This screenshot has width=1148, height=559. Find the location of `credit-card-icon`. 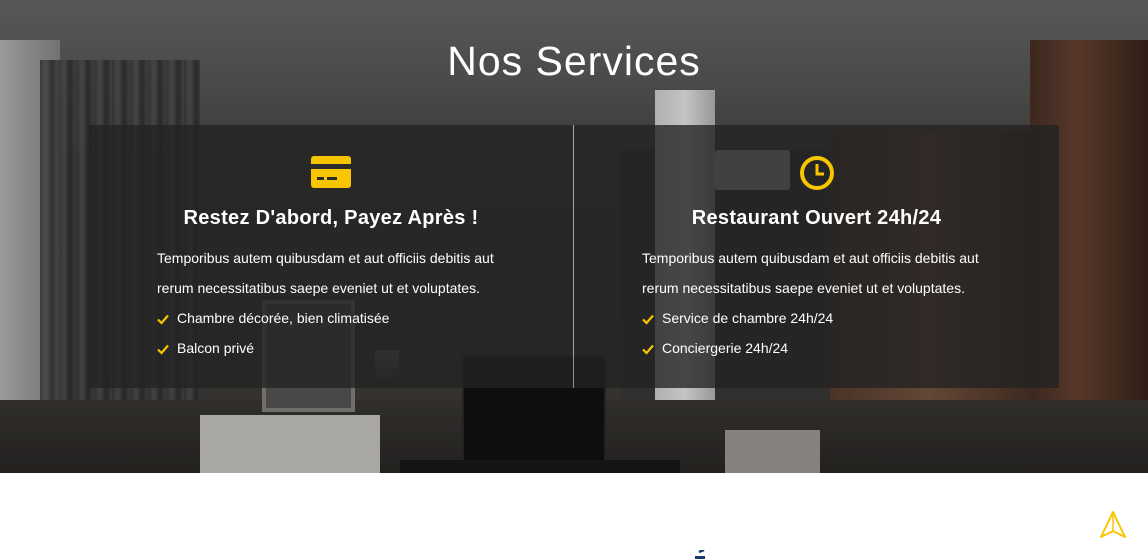

credit-card-icon is located at coordinates (331, 172).